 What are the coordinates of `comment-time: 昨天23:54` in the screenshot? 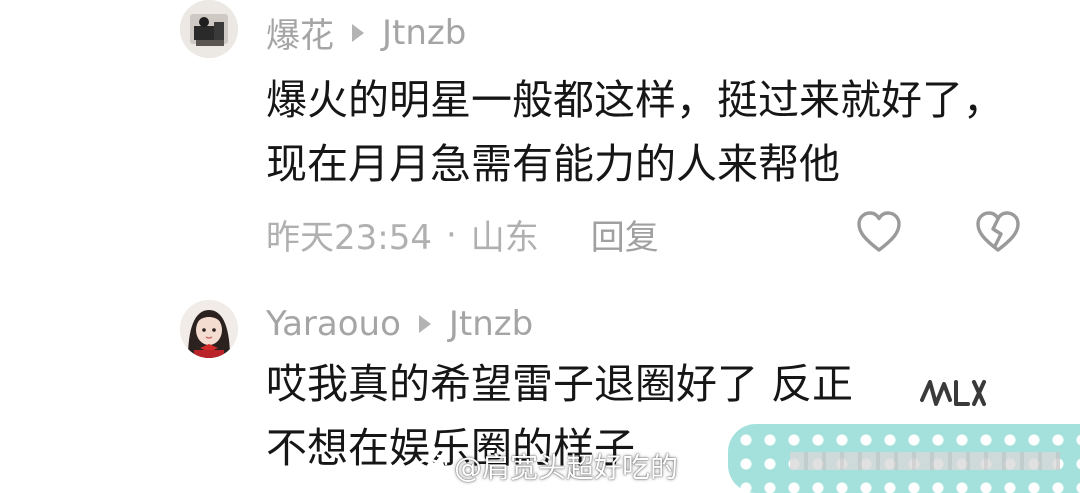 It's located at (349, 238).